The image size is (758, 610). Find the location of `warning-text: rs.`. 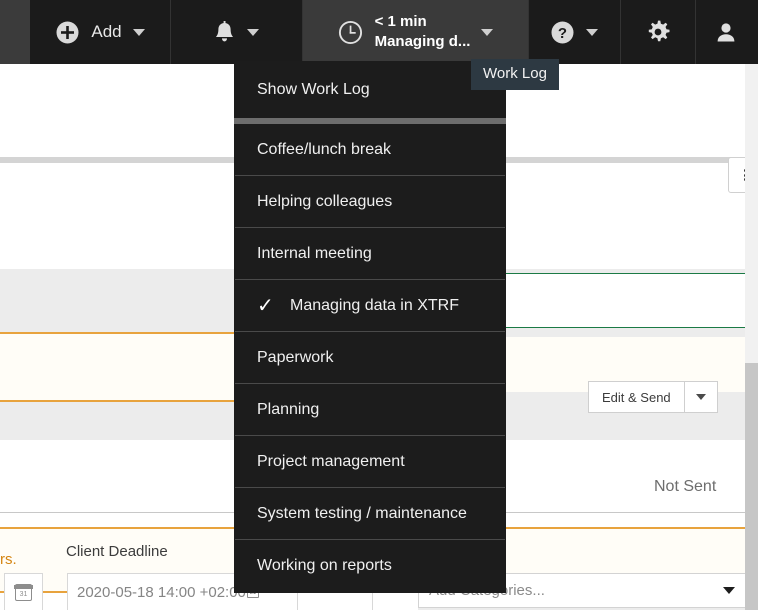

warning-text: rs. is located at coordinates (8, 559).